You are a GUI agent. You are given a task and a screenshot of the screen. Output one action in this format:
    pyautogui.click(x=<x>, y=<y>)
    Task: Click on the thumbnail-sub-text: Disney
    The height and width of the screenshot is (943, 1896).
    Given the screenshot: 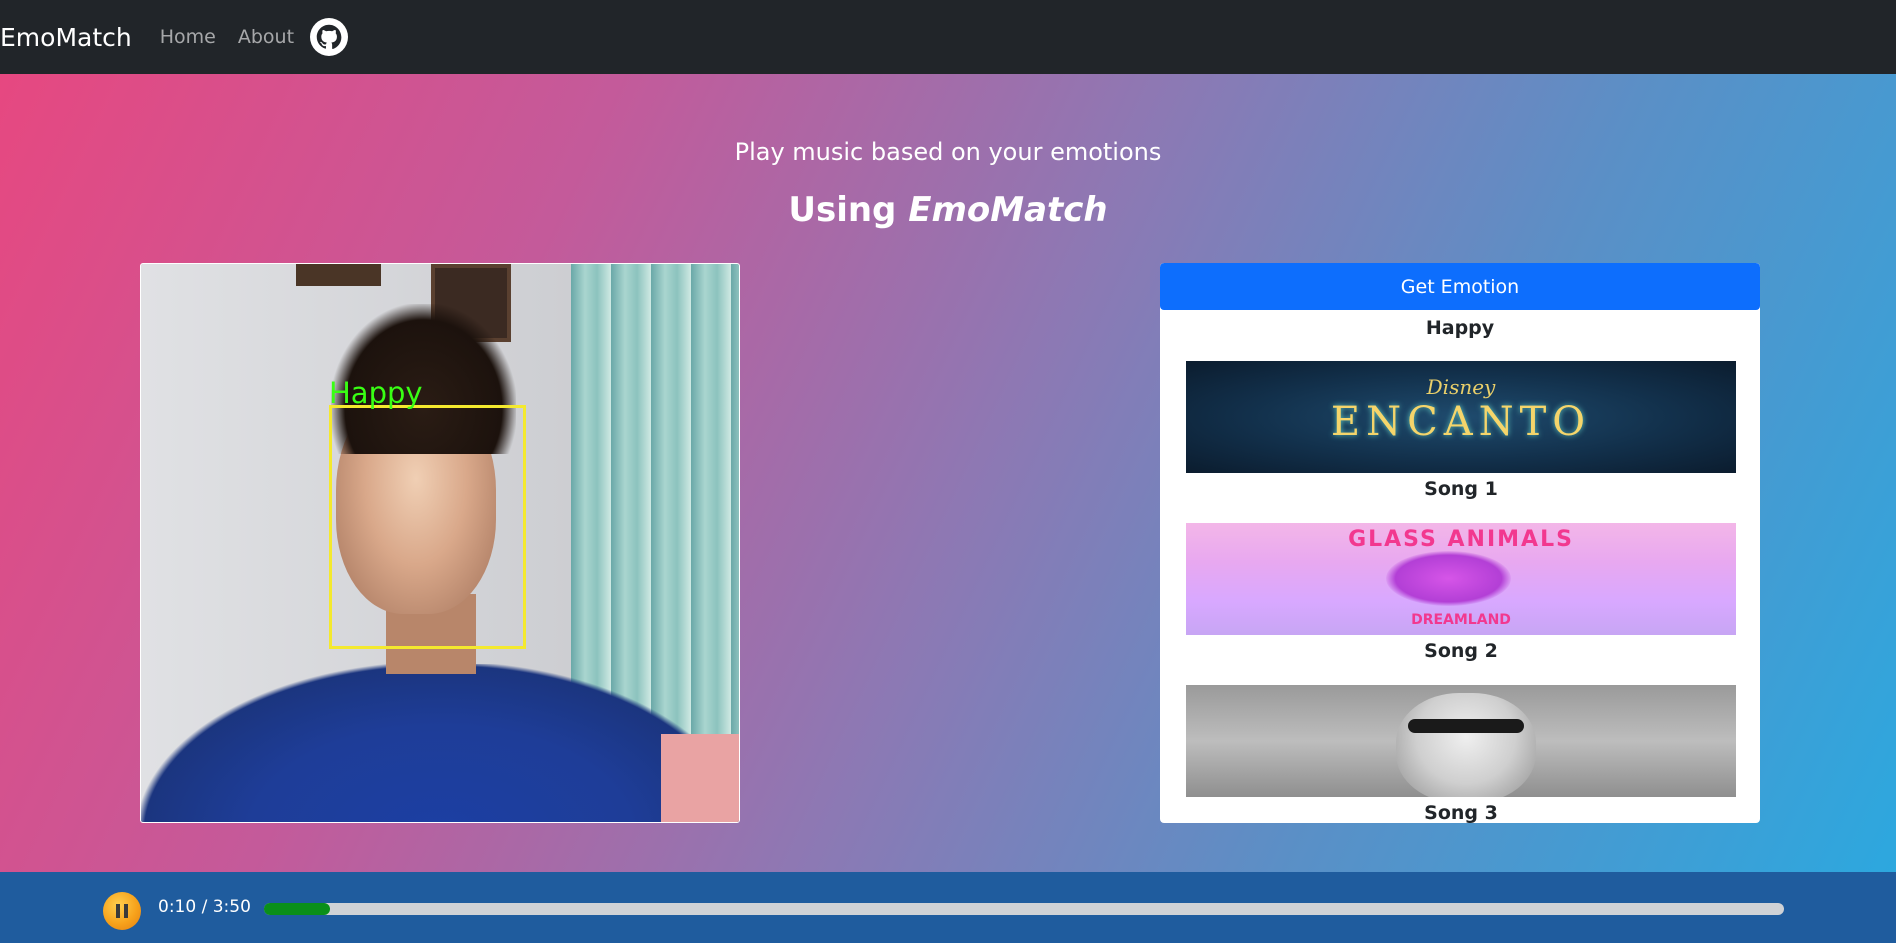 What is the action you would take?
    pyautogui.click(x=1461, y=387)
    